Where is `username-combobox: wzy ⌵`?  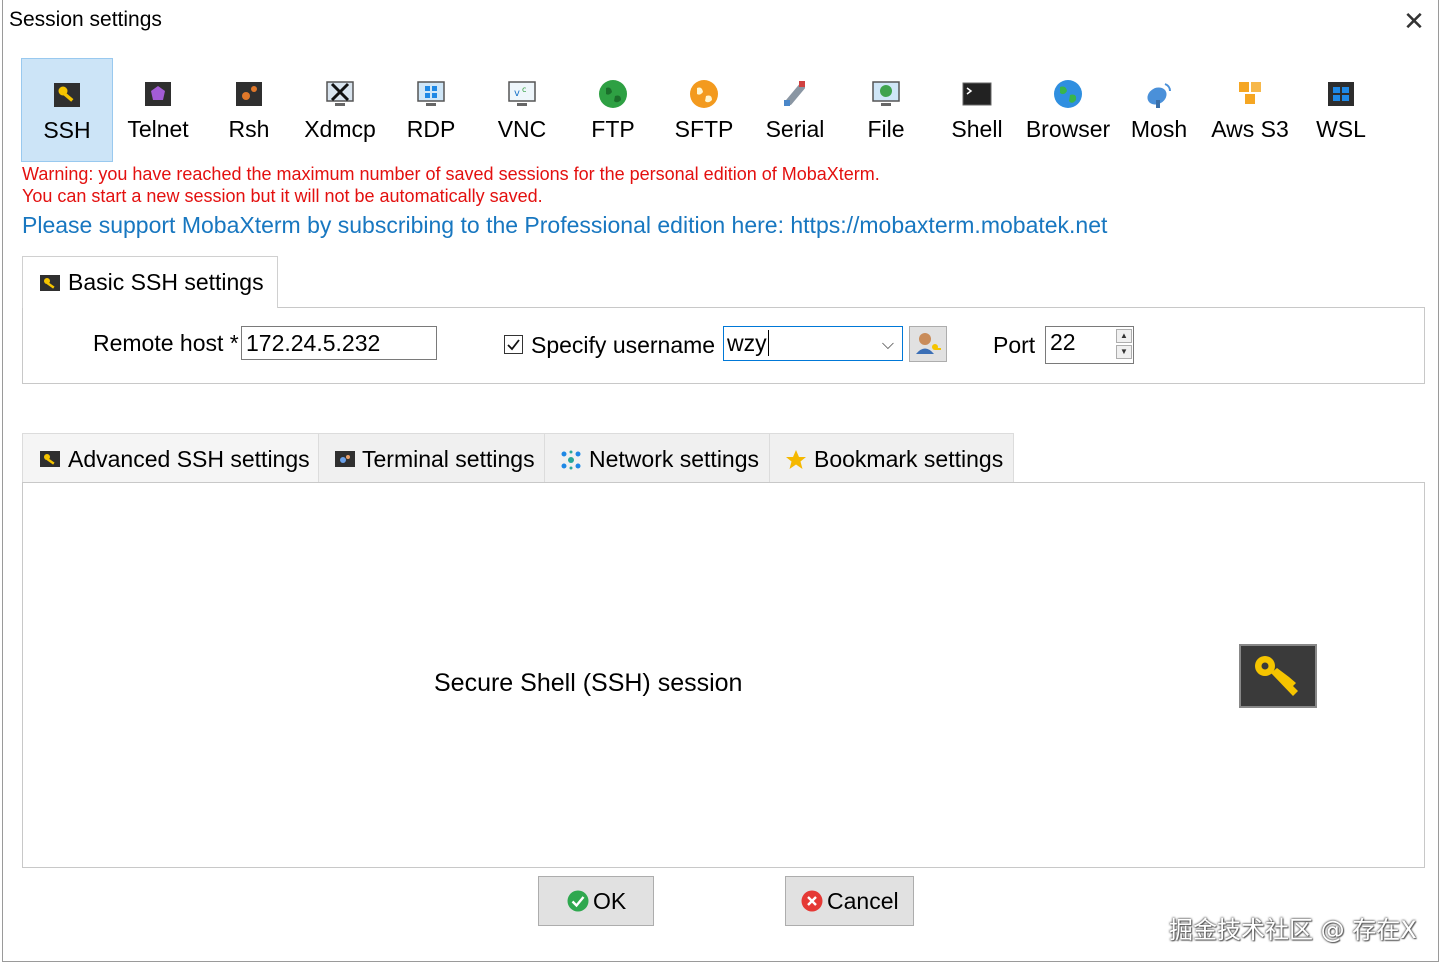 username-combobox: wzy ⌵ is located at coordinates (813, 343).